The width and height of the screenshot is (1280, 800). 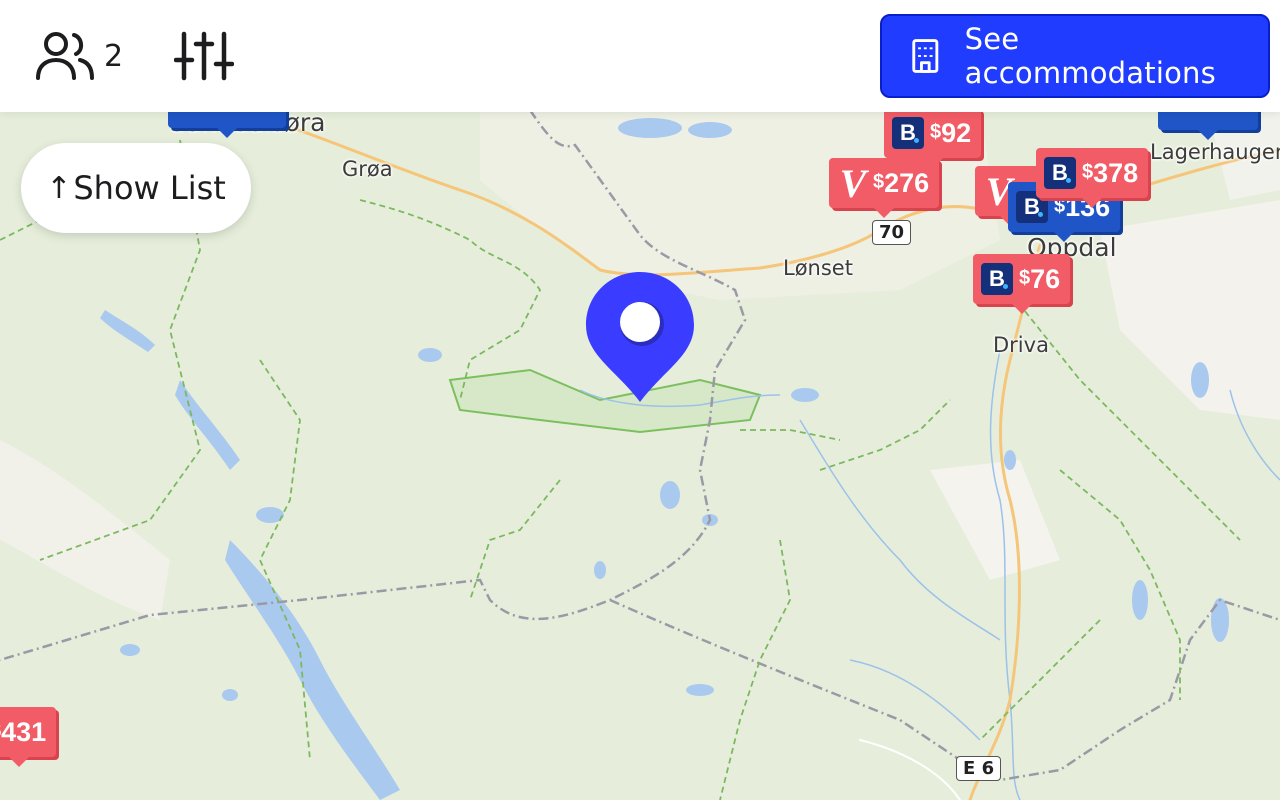 I want to click on filters-button, so click(x=204, y=56).